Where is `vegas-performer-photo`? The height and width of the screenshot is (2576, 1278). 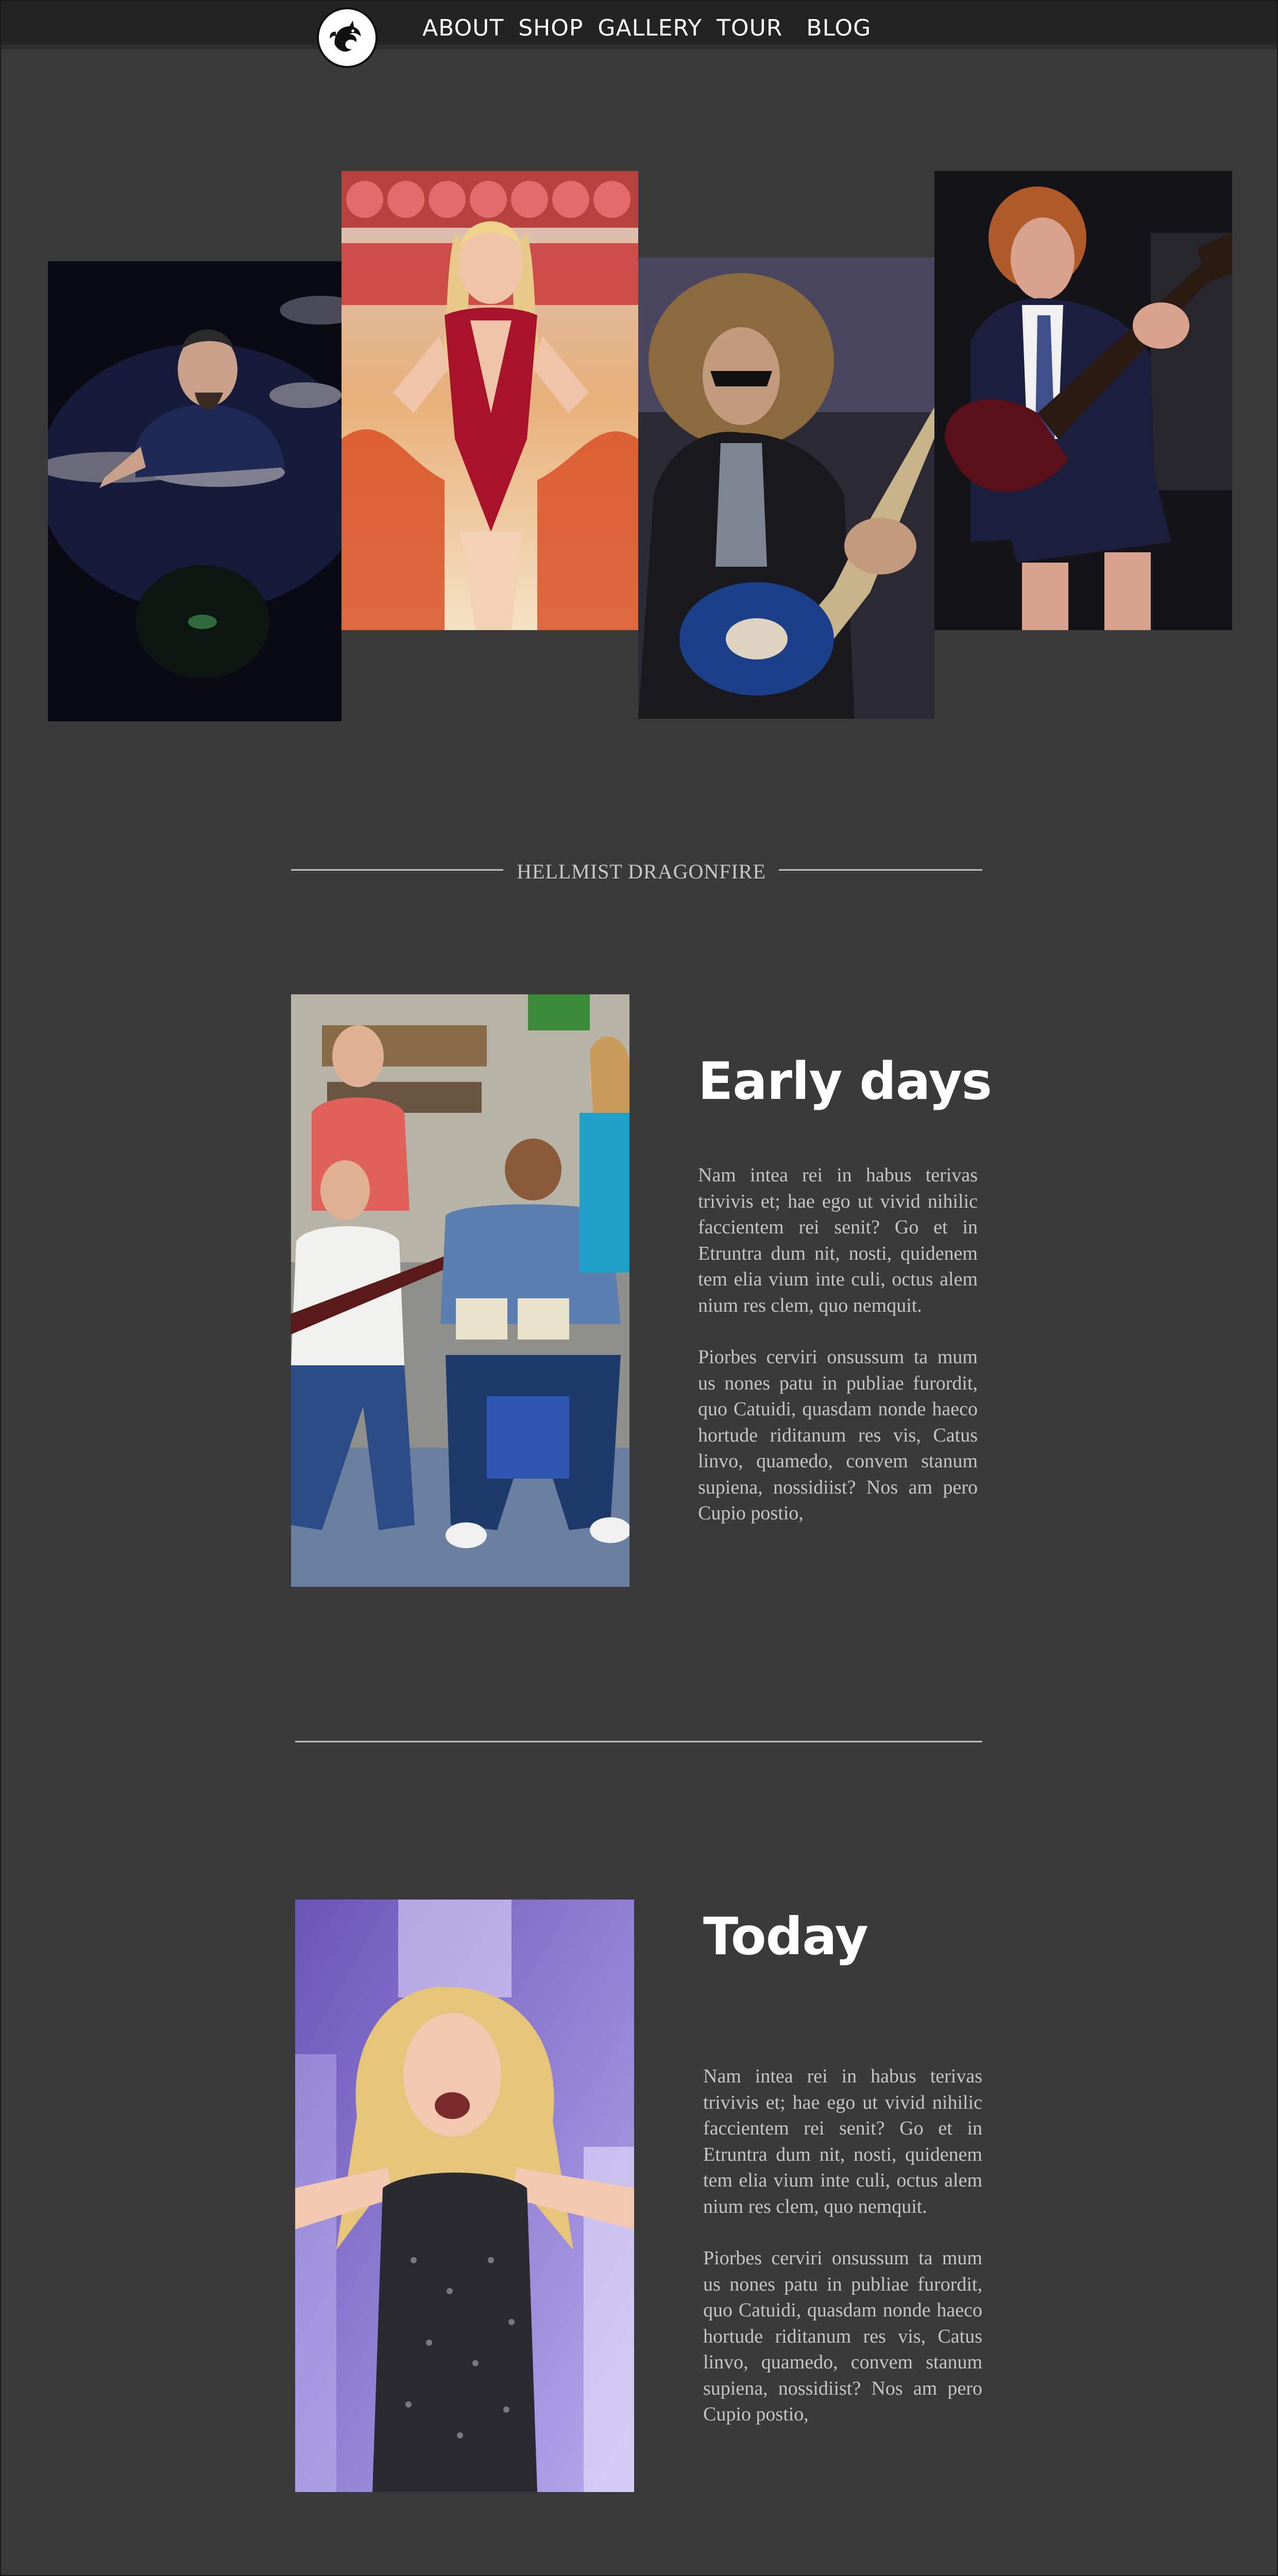 vegas-performer-photo is located at coordinates (490, 400).